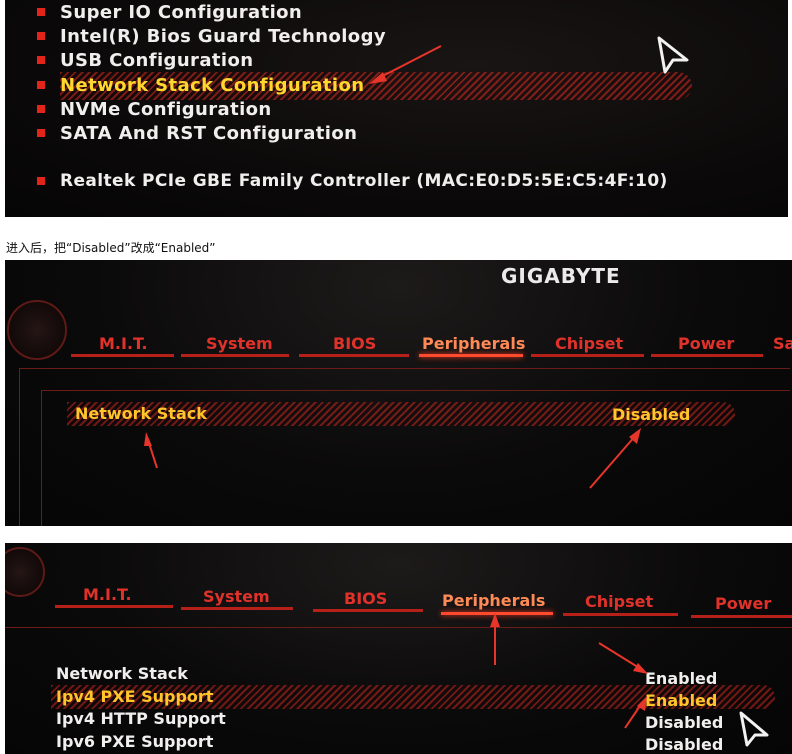 The width and height of the screenshot is (792, 754). I want to click on instruction-caption: 进入后，把“Disabled”改成“Enabled”, so click(111, 248).